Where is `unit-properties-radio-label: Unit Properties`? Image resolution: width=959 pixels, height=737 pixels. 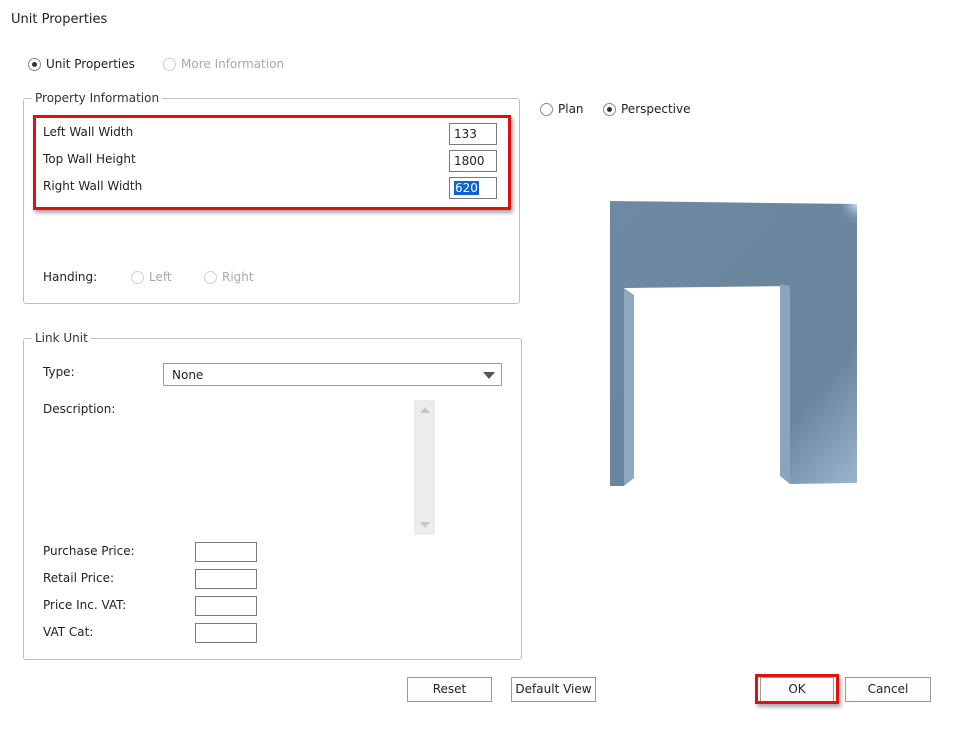 unit-properties-radio-label: Unit Properties is located at coordinates (90, 64).